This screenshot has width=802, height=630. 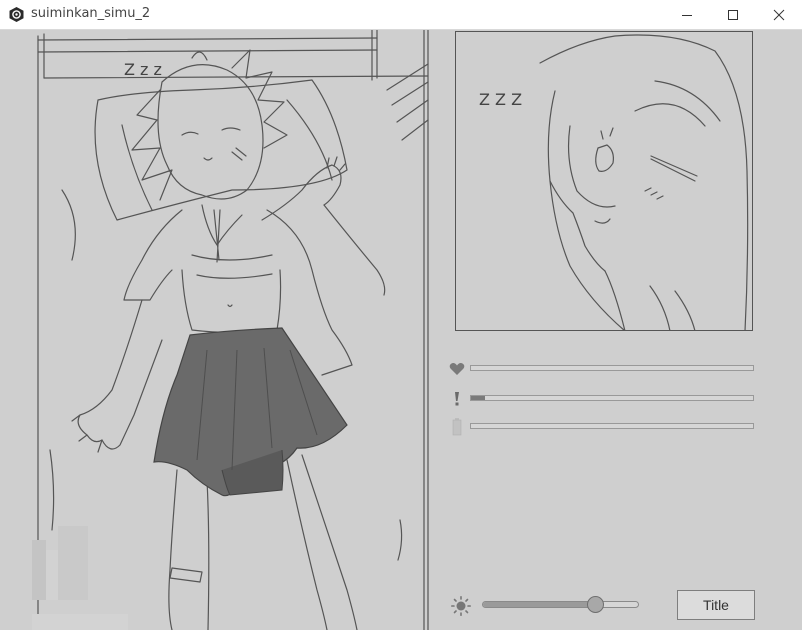 I want to click on gauge-stamina, so click(x=604, y=427).